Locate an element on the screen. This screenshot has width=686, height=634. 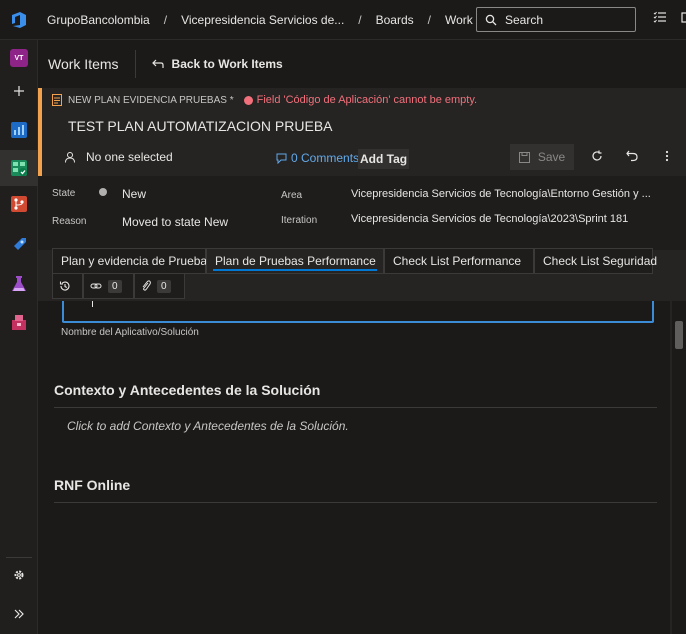
tab-plan-de-pruebas-performance: Plan de Pruebas Performance is located at coordinates (295, 261).